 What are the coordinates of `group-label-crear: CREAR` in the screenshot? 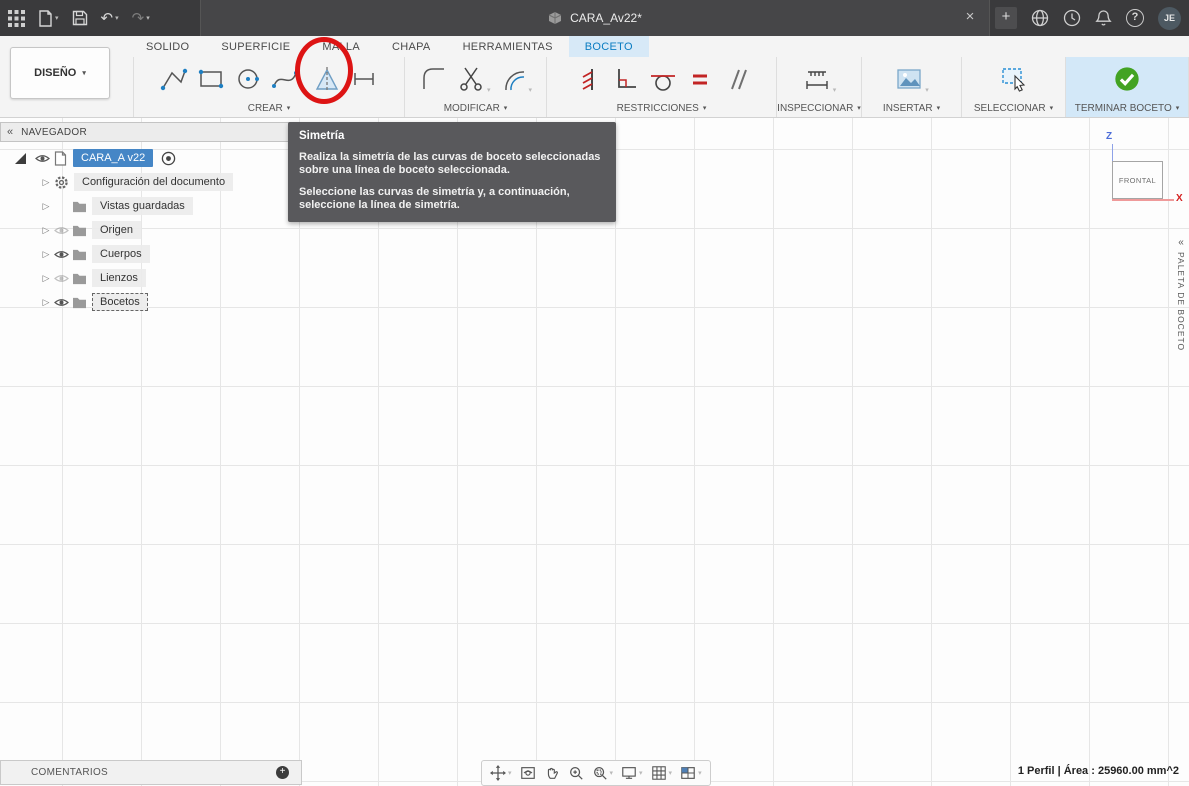 It's located at (265, 108).